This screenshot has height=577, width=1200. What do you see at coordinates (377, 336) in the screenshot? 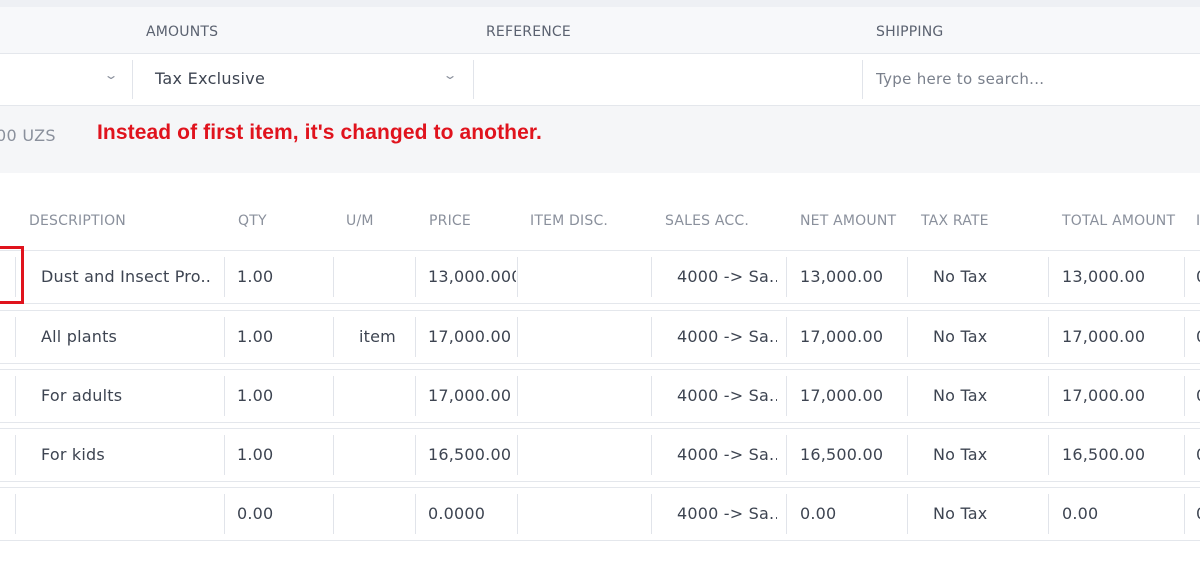
I see `cell-um: item` at bounding box center [377, 336].